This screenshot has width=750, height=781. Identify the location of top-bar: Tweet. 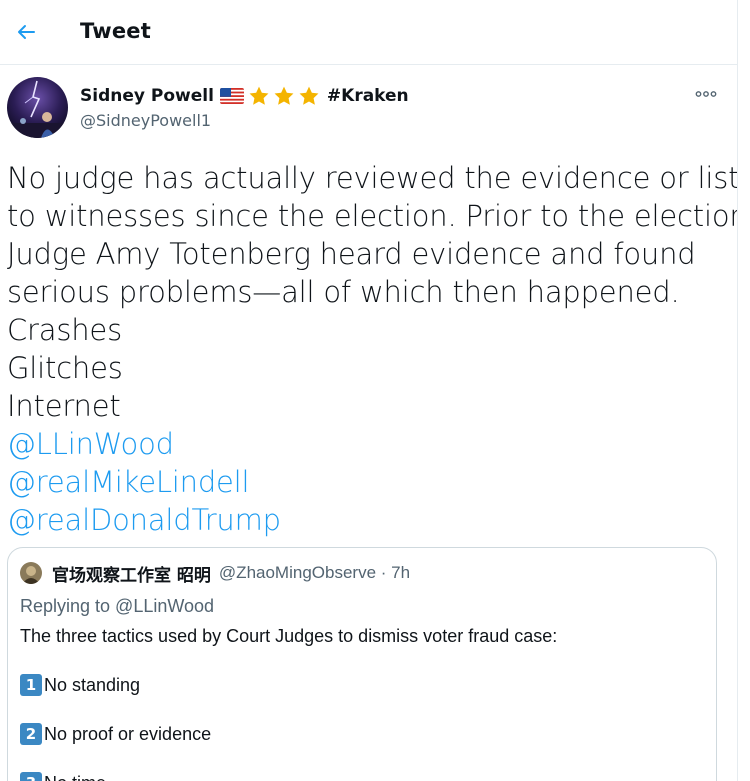
(368, 32).